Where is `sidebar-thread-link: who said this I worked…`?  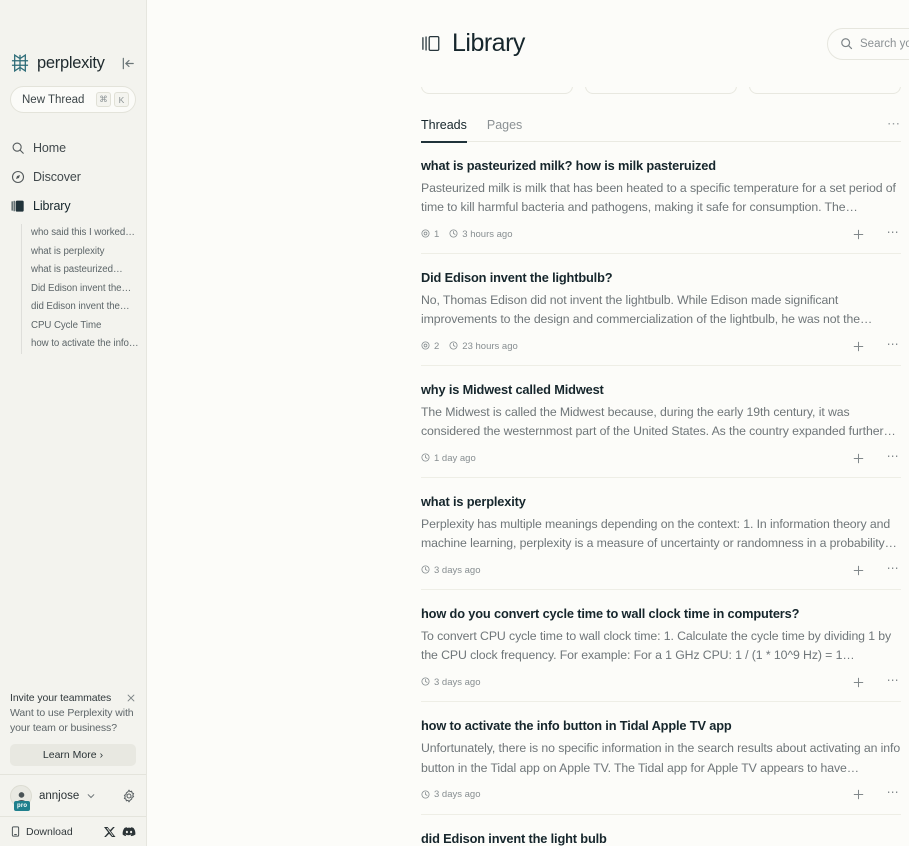 sidebar-thread-link: who said this I worked… is located at coordinates (88, 233).